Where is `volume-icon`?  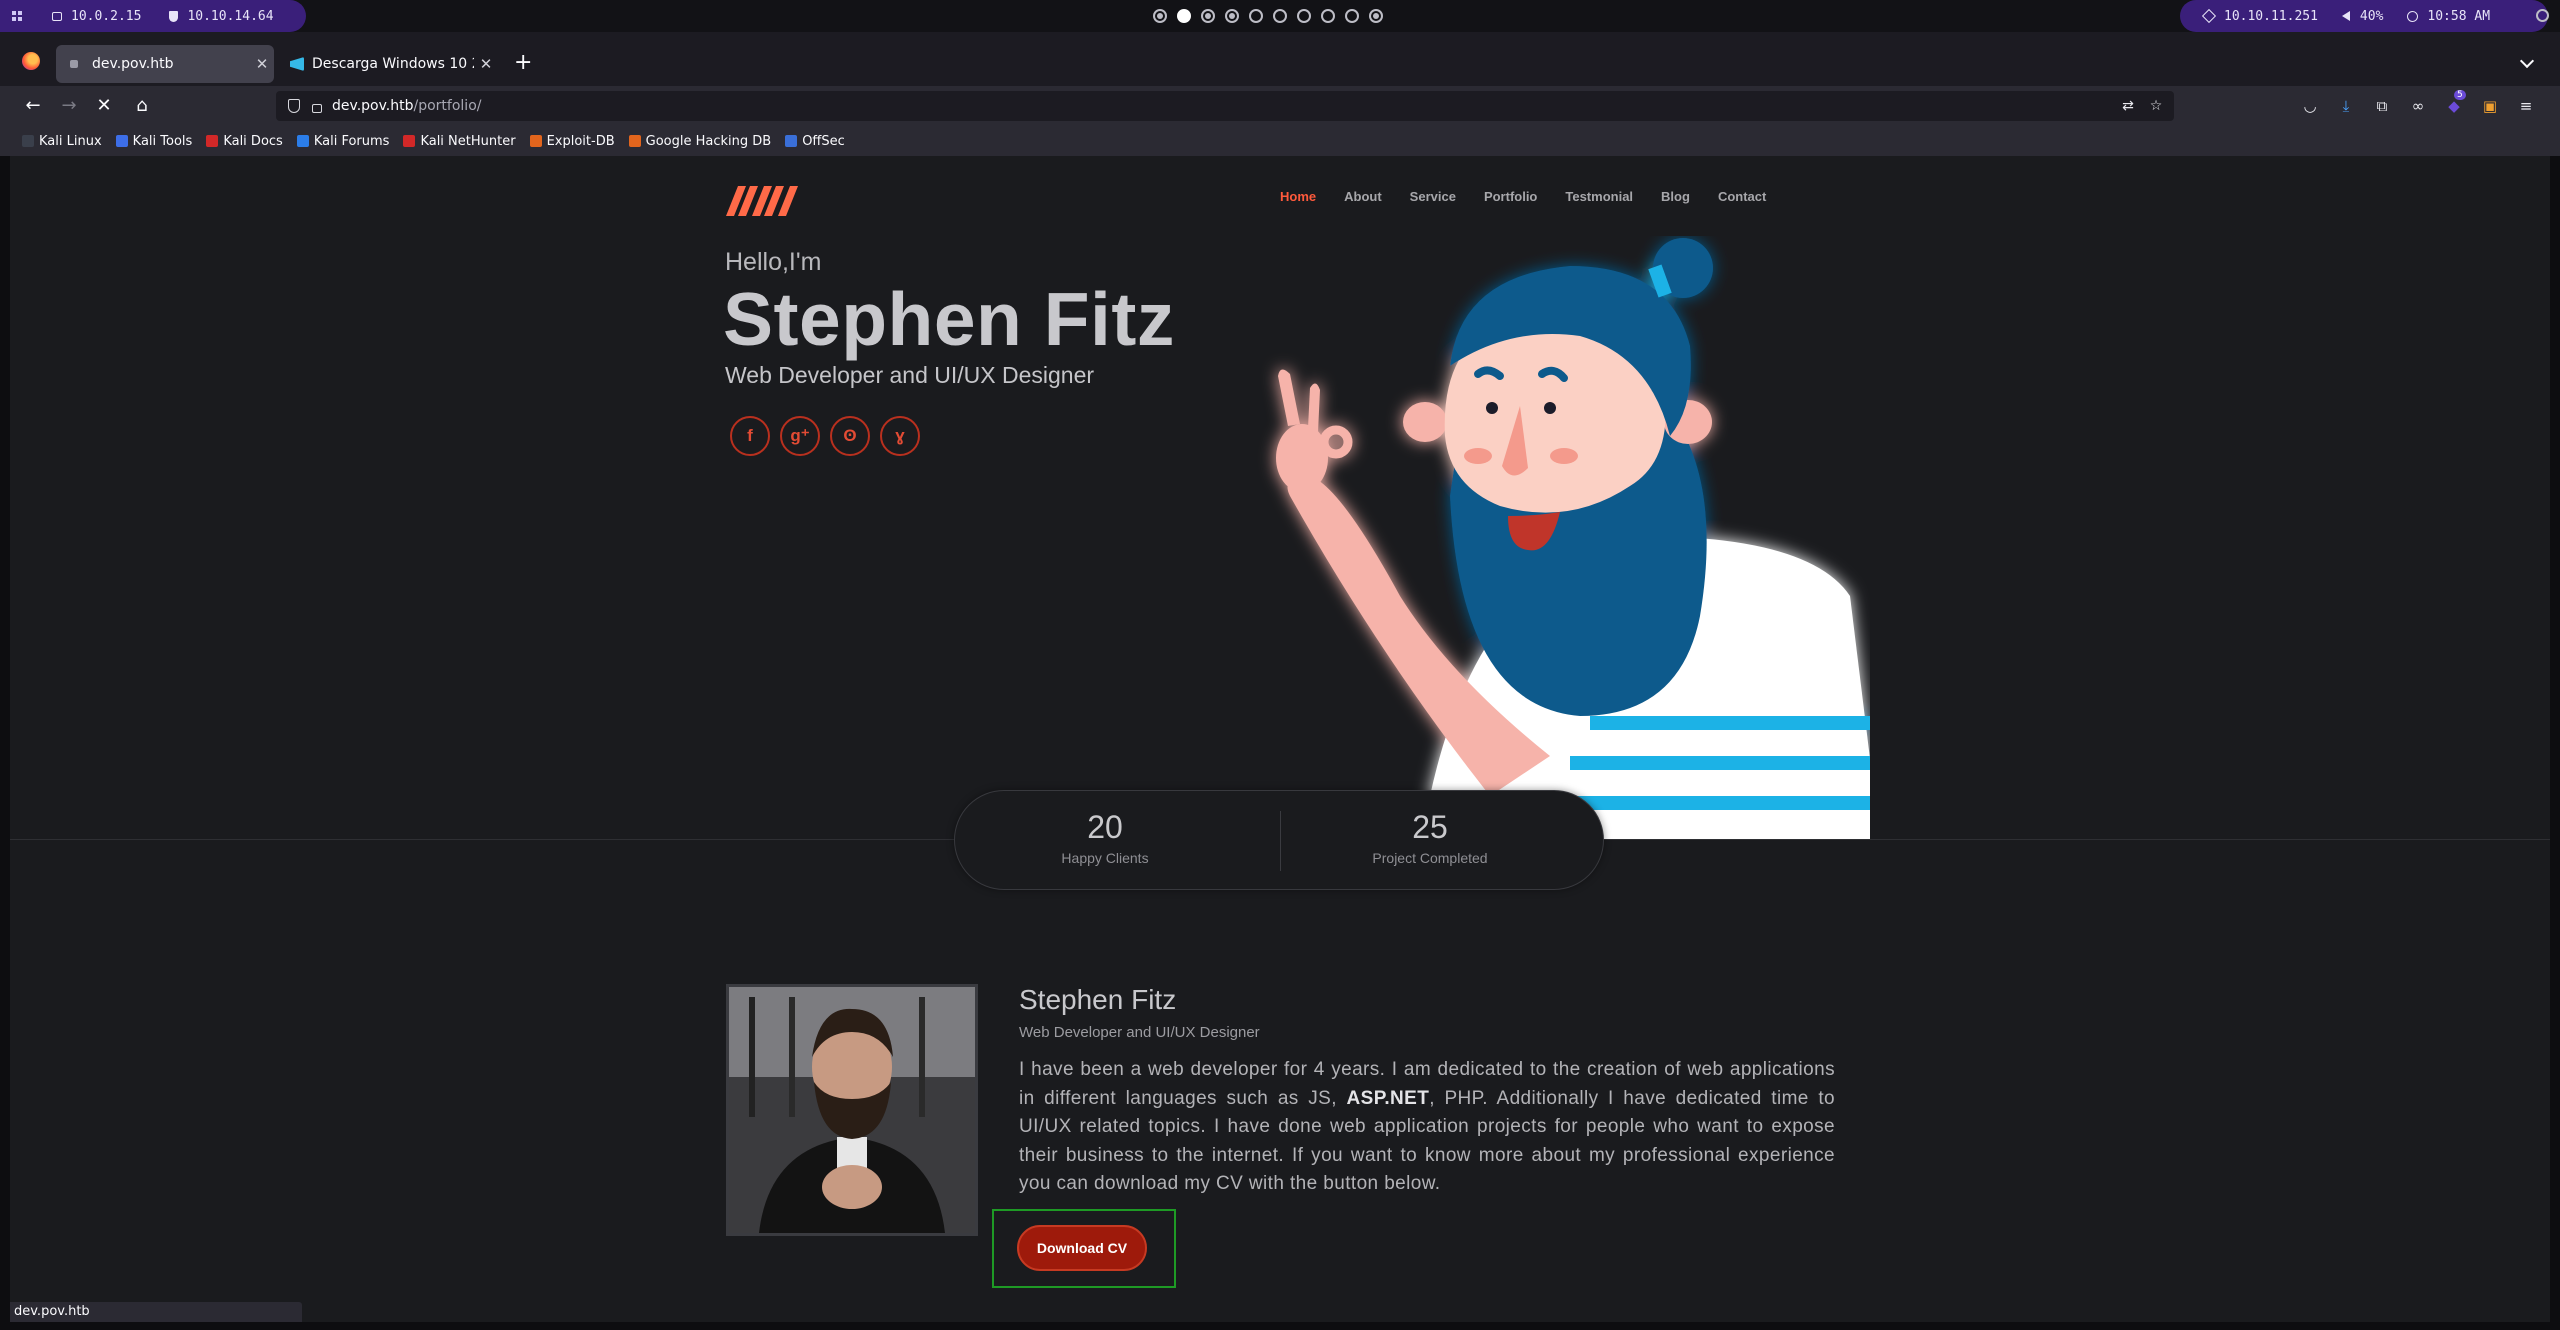
volume-icon is located at coordinates (2345, 16).